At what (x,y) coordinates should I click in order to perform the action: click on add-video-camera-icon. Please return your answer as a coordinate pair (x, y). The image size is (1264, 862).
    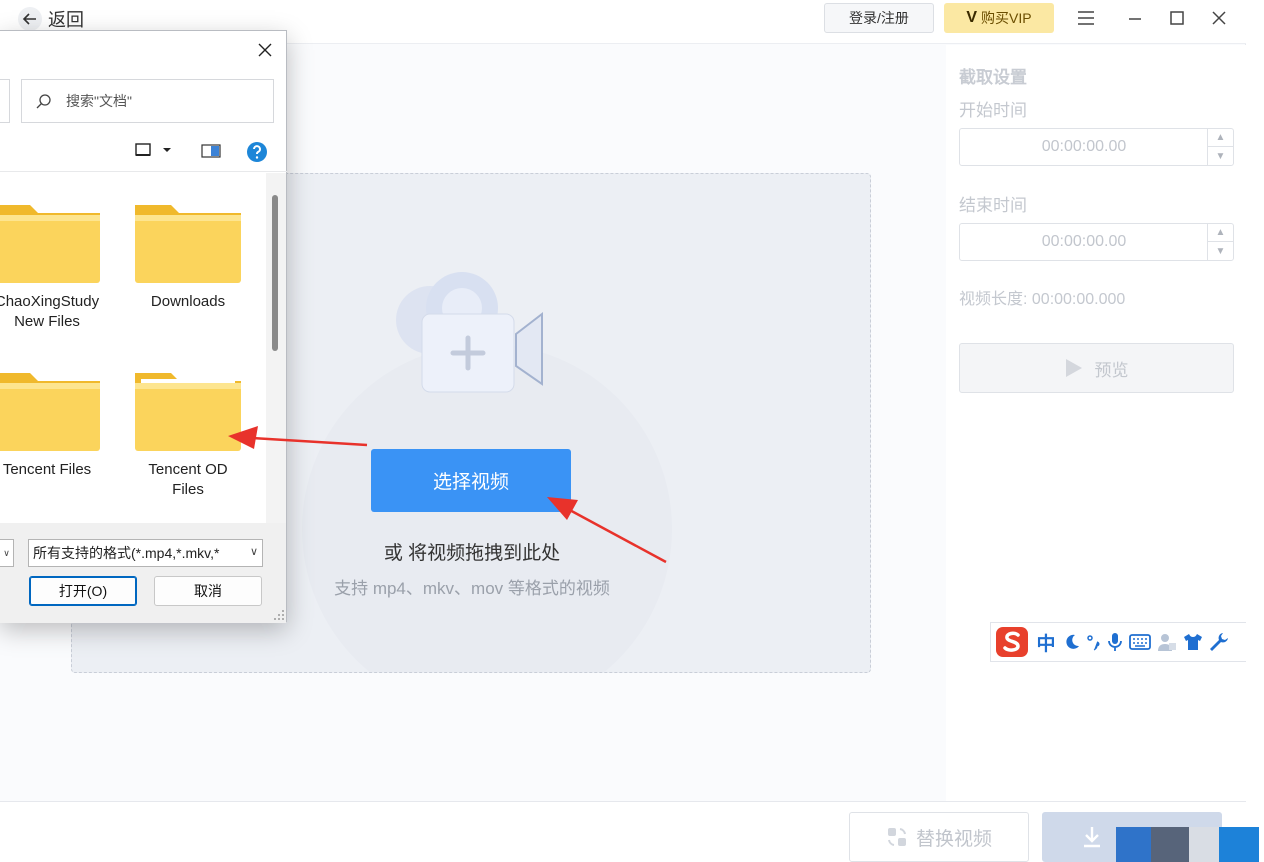
    Looking at the image, I should click on (469, 332).